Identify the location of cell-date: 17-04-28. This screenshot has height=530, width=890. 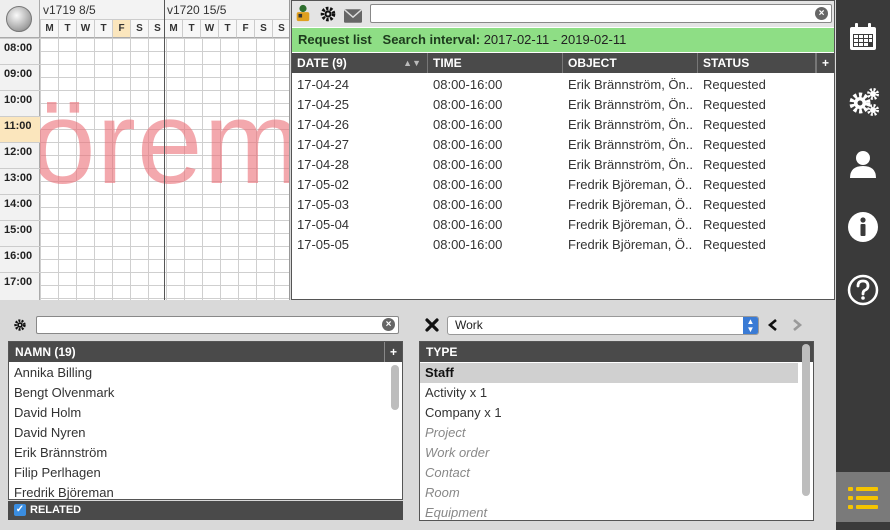
(323, 164).